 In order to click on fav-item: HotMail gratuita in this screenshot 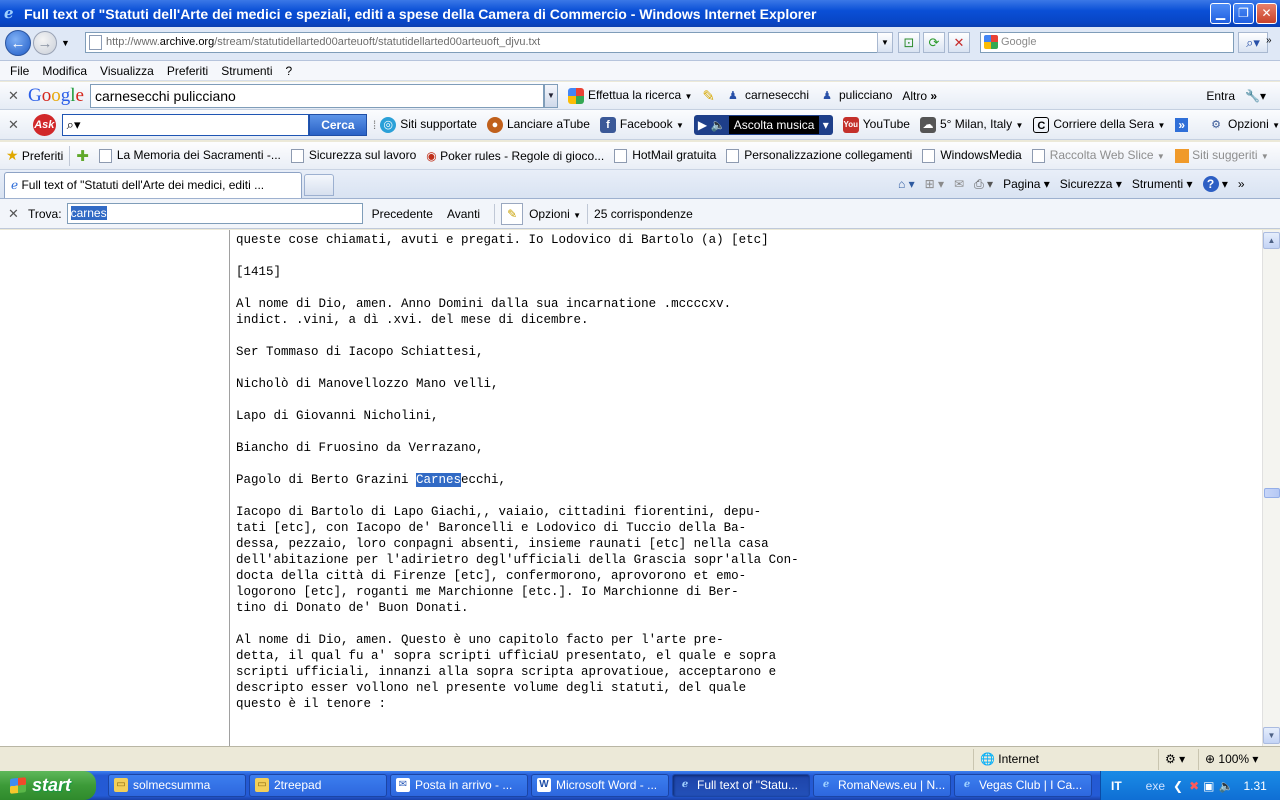, I will do `click(665, 155)`.